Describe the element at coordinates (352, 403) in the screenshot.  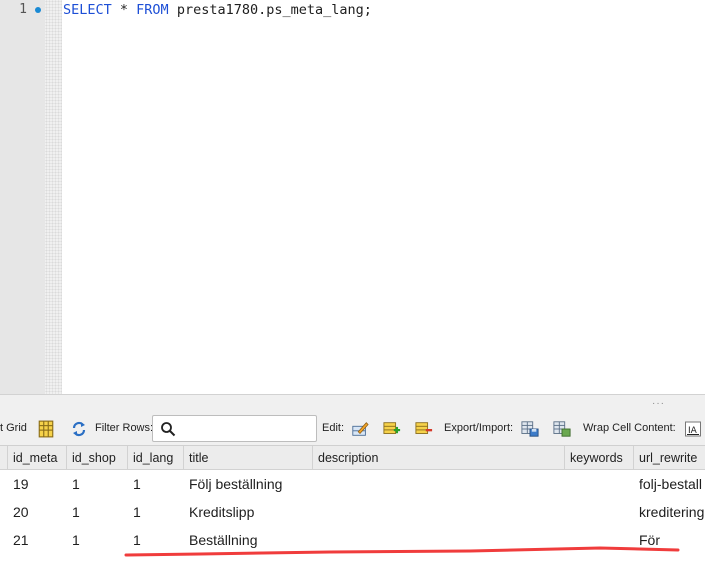
I see `pane-splitter: ···` at that location.